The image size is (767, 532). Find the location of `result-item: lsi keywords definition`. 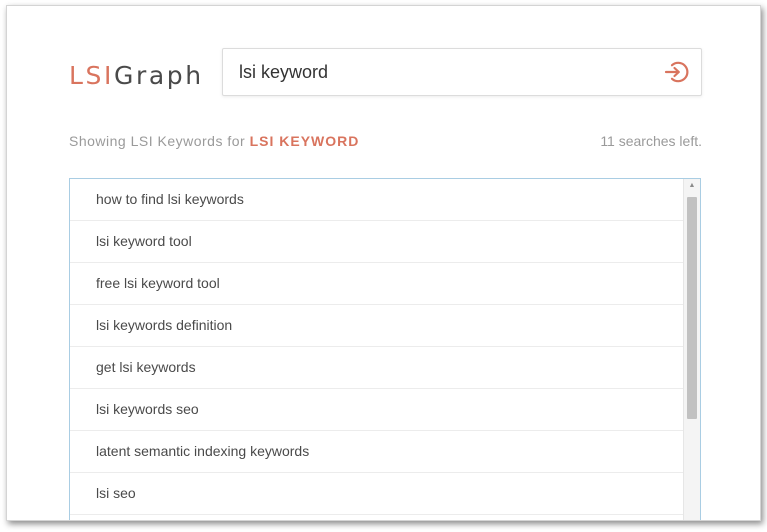

result-item: lsi keywords definition is located at coordinates (377, 326).